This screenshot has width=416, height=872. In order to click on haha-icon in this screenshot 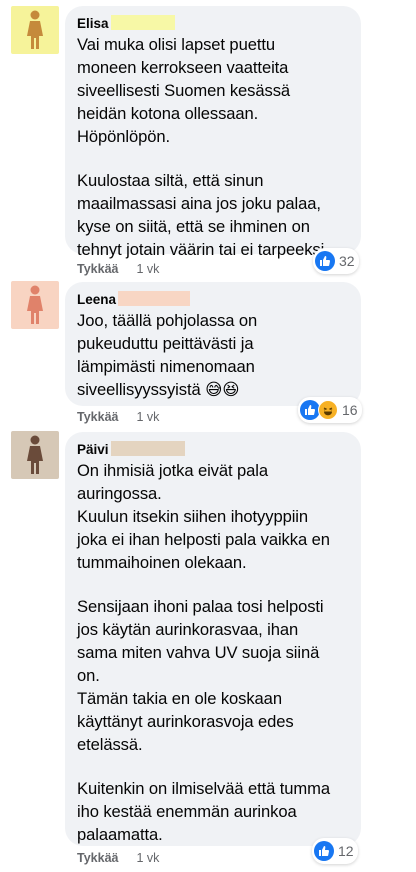, I will do `click(328, 410)`.